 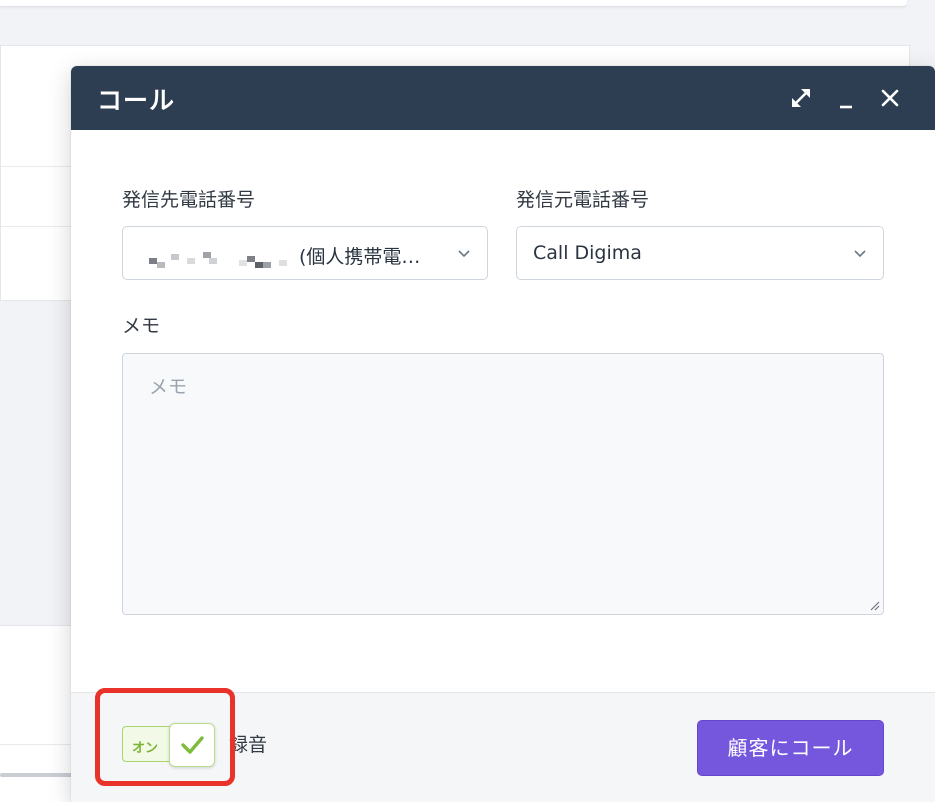 What do you see at coordinates (790, 748) in the screenshot?
I see `call-customer-button: 顧客にコール` at bounding box center [790, 748].